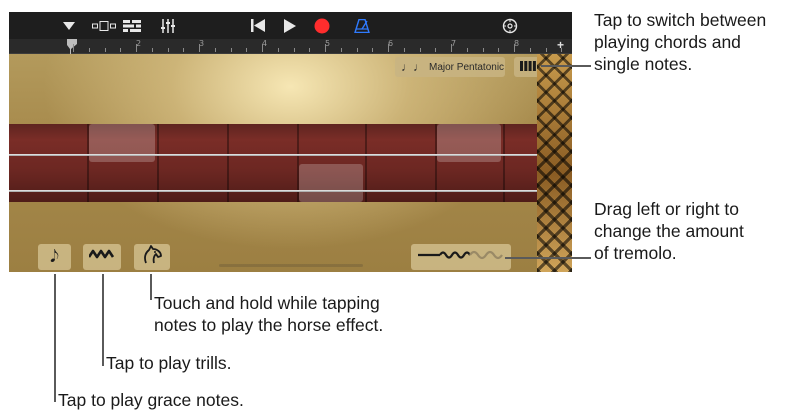 The image size is (800, 411). Describe the element at coordinates (467, 67) in the screenshot. I see `scale-label: Major Pentatonic` at that location.